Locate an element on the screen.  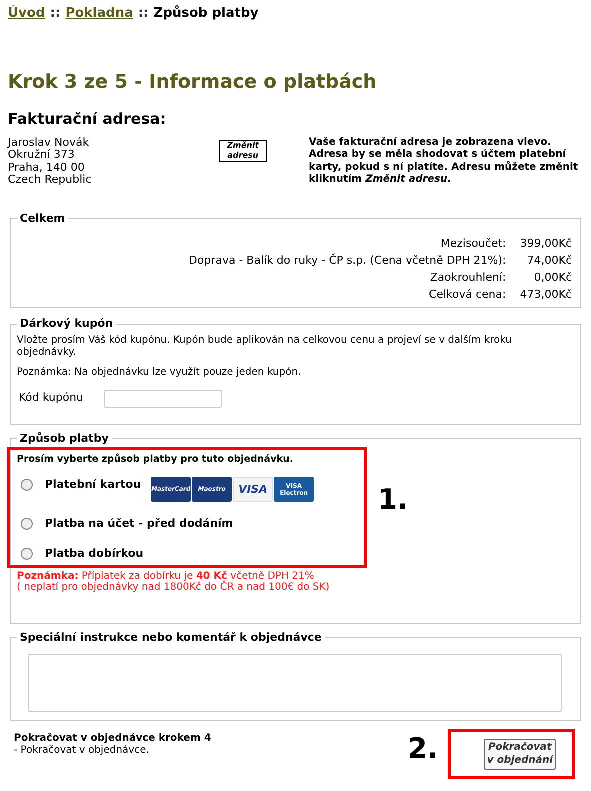
annotation-number: 1. is located at coordinates (393, 500).